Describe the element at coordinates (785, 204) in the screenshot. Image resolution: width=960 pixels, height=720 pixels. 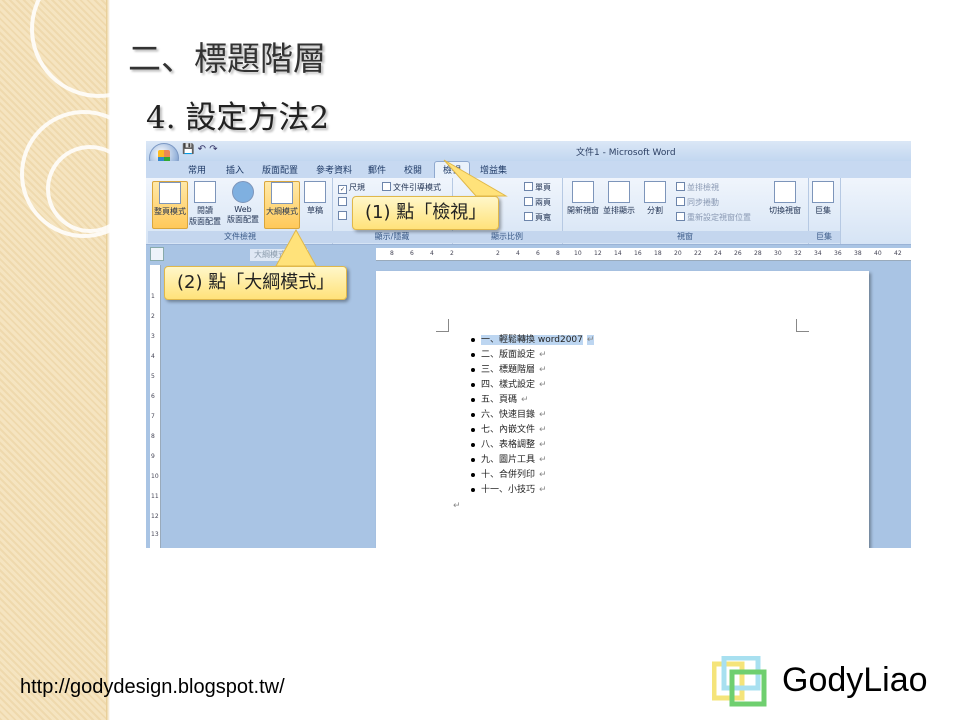
I see `switch-window-button: 切換視窗` at that location.